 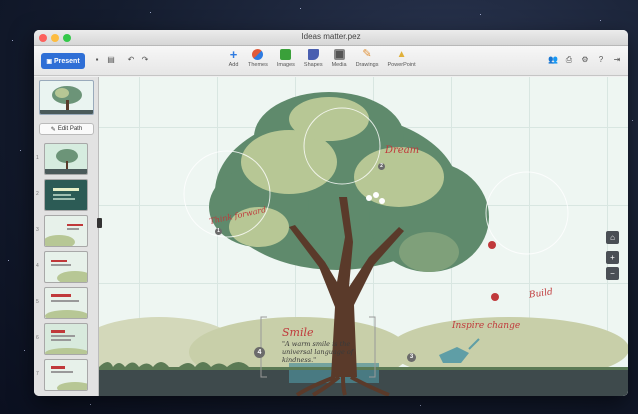 I want to click on edit-path-button: ✎ Edit Path, so click(x=66, y=129).